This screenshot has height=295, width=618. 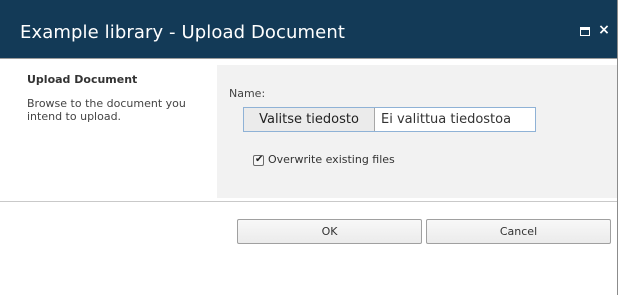 What do you see at coordinates (604, 30) in the screenshot?
I see `close-icon: ×` at bounding box center [604, 30].